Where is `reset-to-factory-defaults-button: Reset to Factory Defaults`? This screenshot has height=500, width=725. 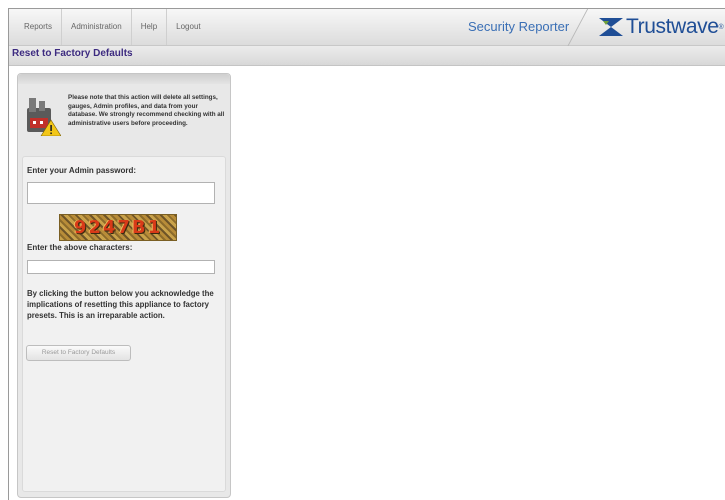
reset-to-factory-defaults-button: Reset to Factory Defaults is located at coordinates (78, 353).